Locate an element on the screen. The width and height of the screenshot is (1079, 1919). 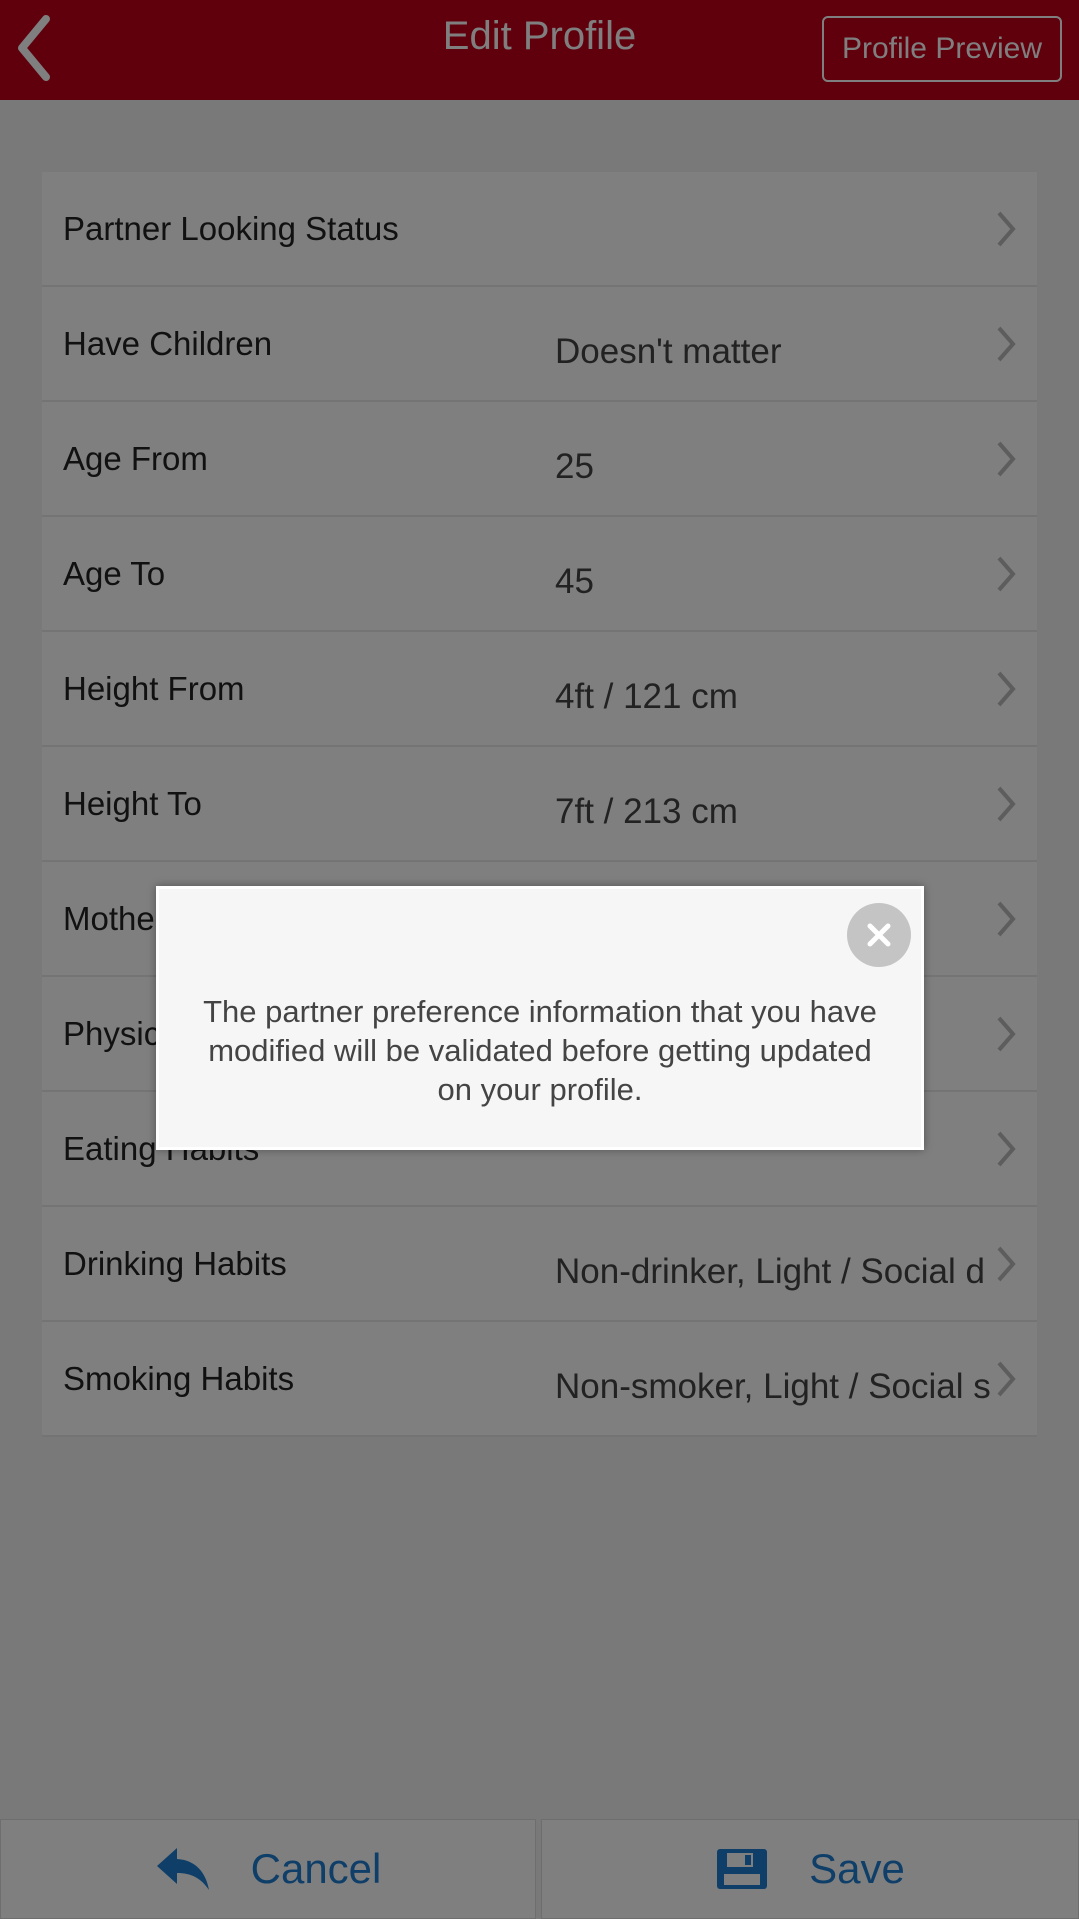
close-icon is located at coordinates (879, 935).